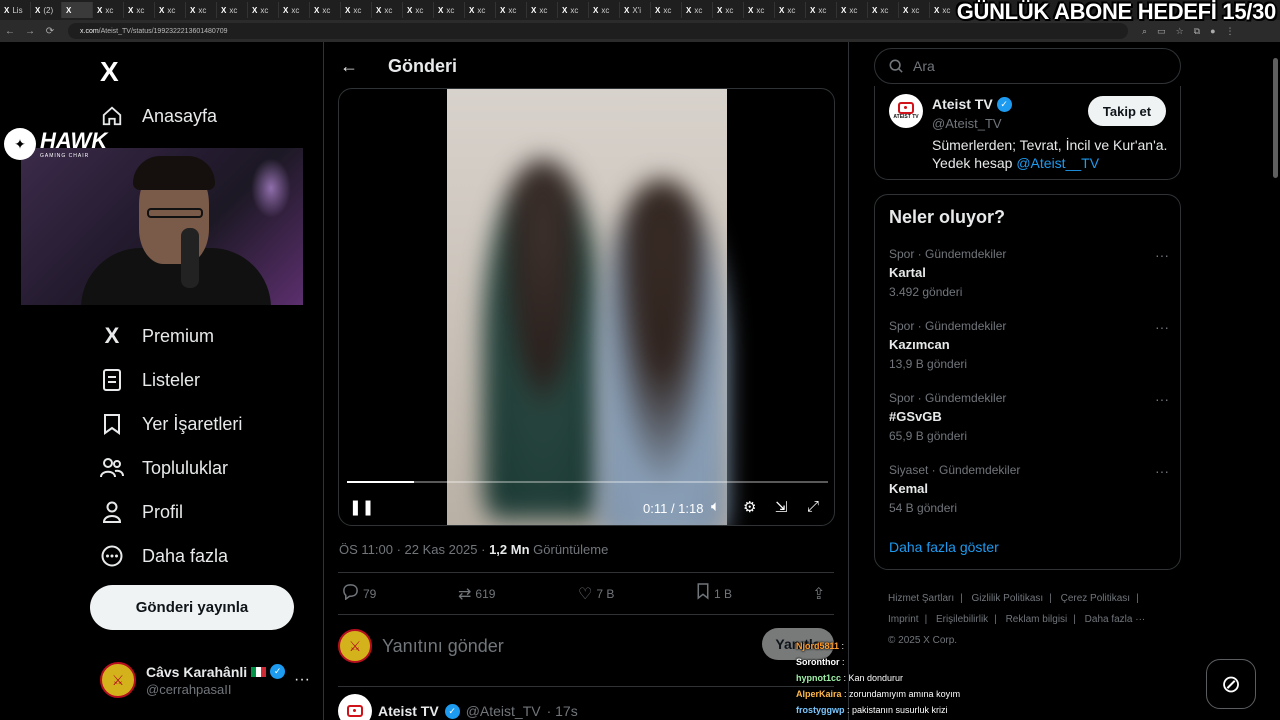 The width and height of the screenshot is (1280, 720). I want to click on share-button: ⇪, so click(818, 594).